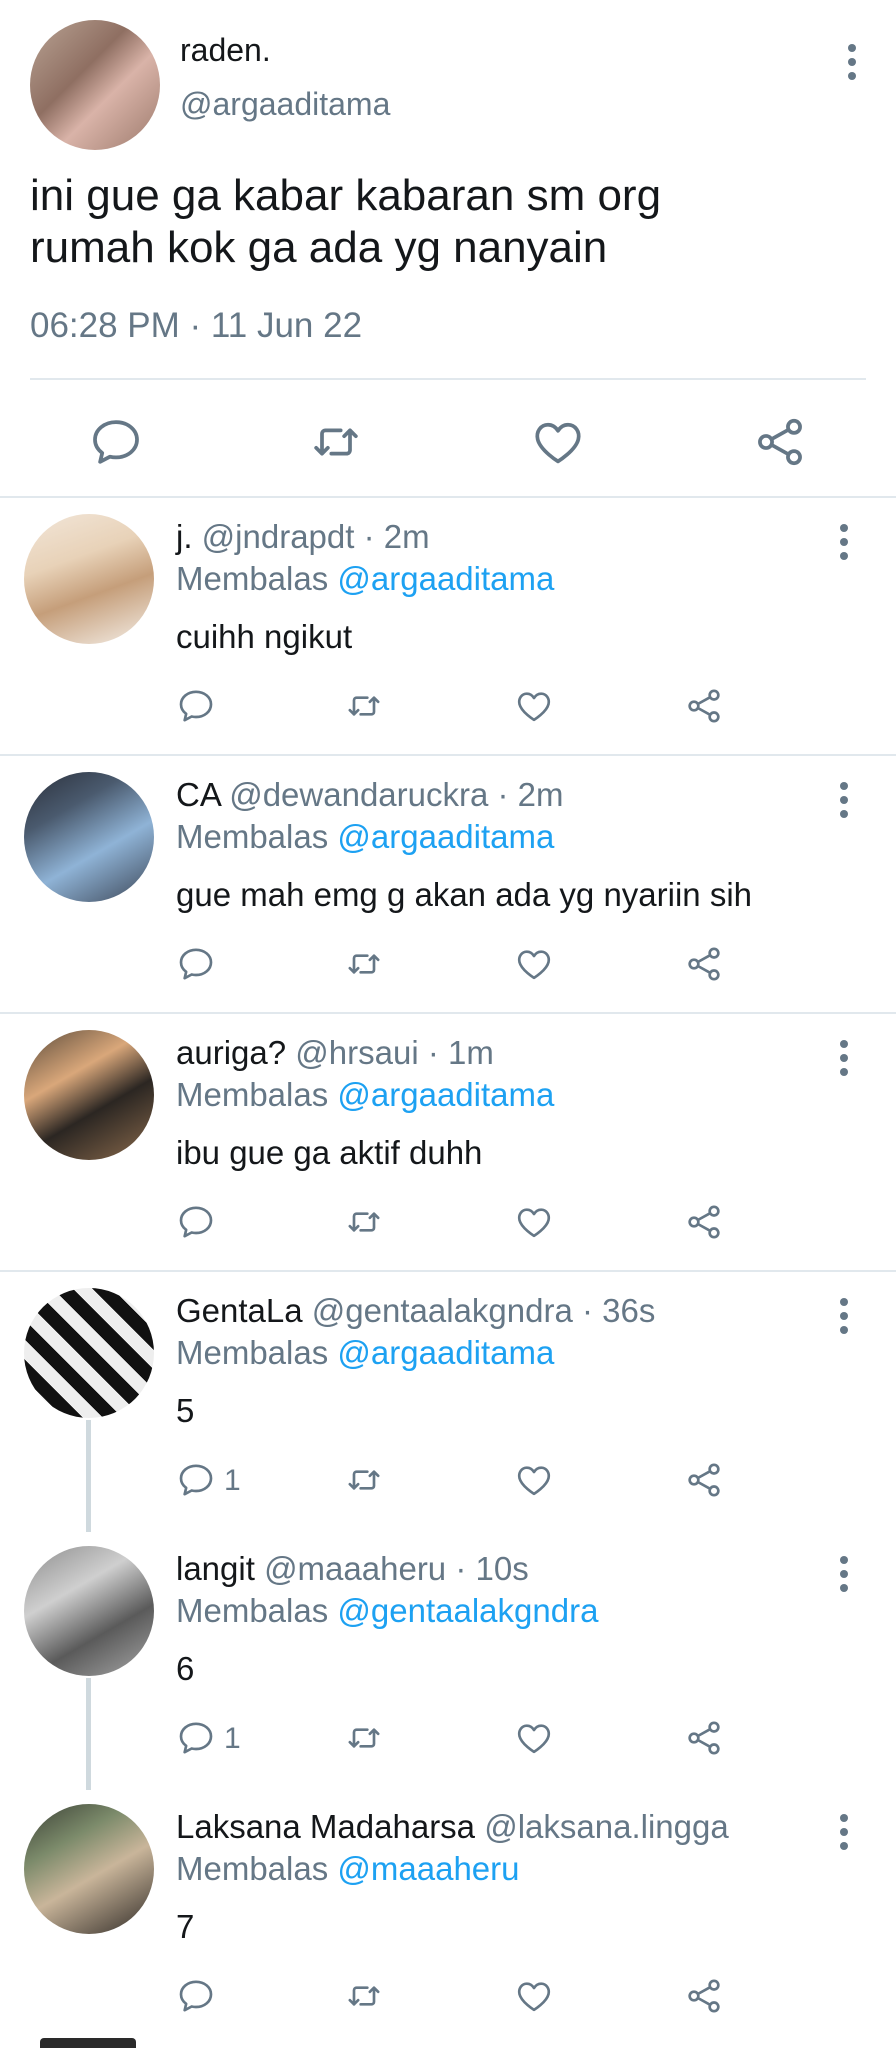  I want to click on reply-header: j. @jndrapdt · 2m, so click(496, 537).